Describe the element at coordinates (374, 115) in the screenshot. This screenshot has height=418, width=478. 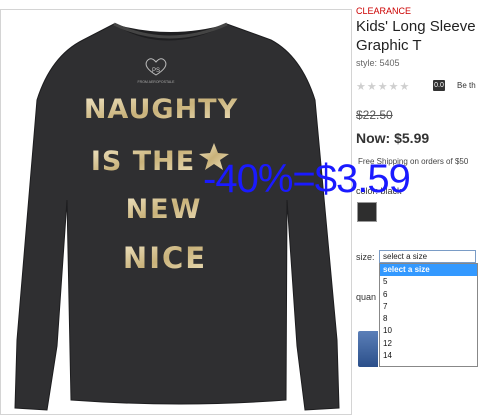
I see `original-price: $22.50` at that location.